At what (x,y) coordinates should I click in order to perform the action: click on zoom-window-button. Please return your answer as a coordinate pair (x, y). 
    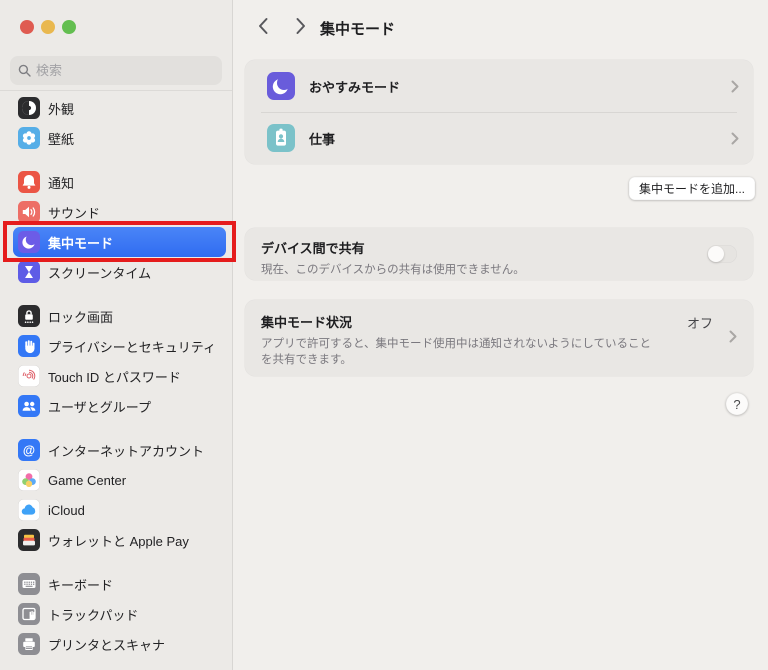
    Looking at the image, I should click on (69, 27).